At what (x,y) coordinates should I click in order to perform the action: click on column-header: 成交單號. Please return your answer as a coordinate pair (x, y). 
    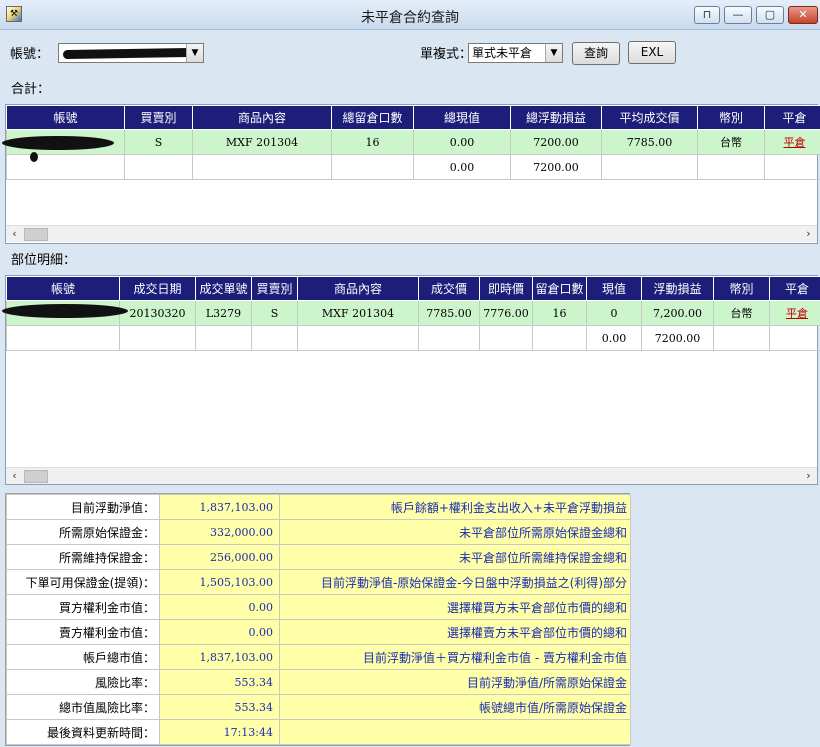
    Looking at the image, I should click on (223, 288).